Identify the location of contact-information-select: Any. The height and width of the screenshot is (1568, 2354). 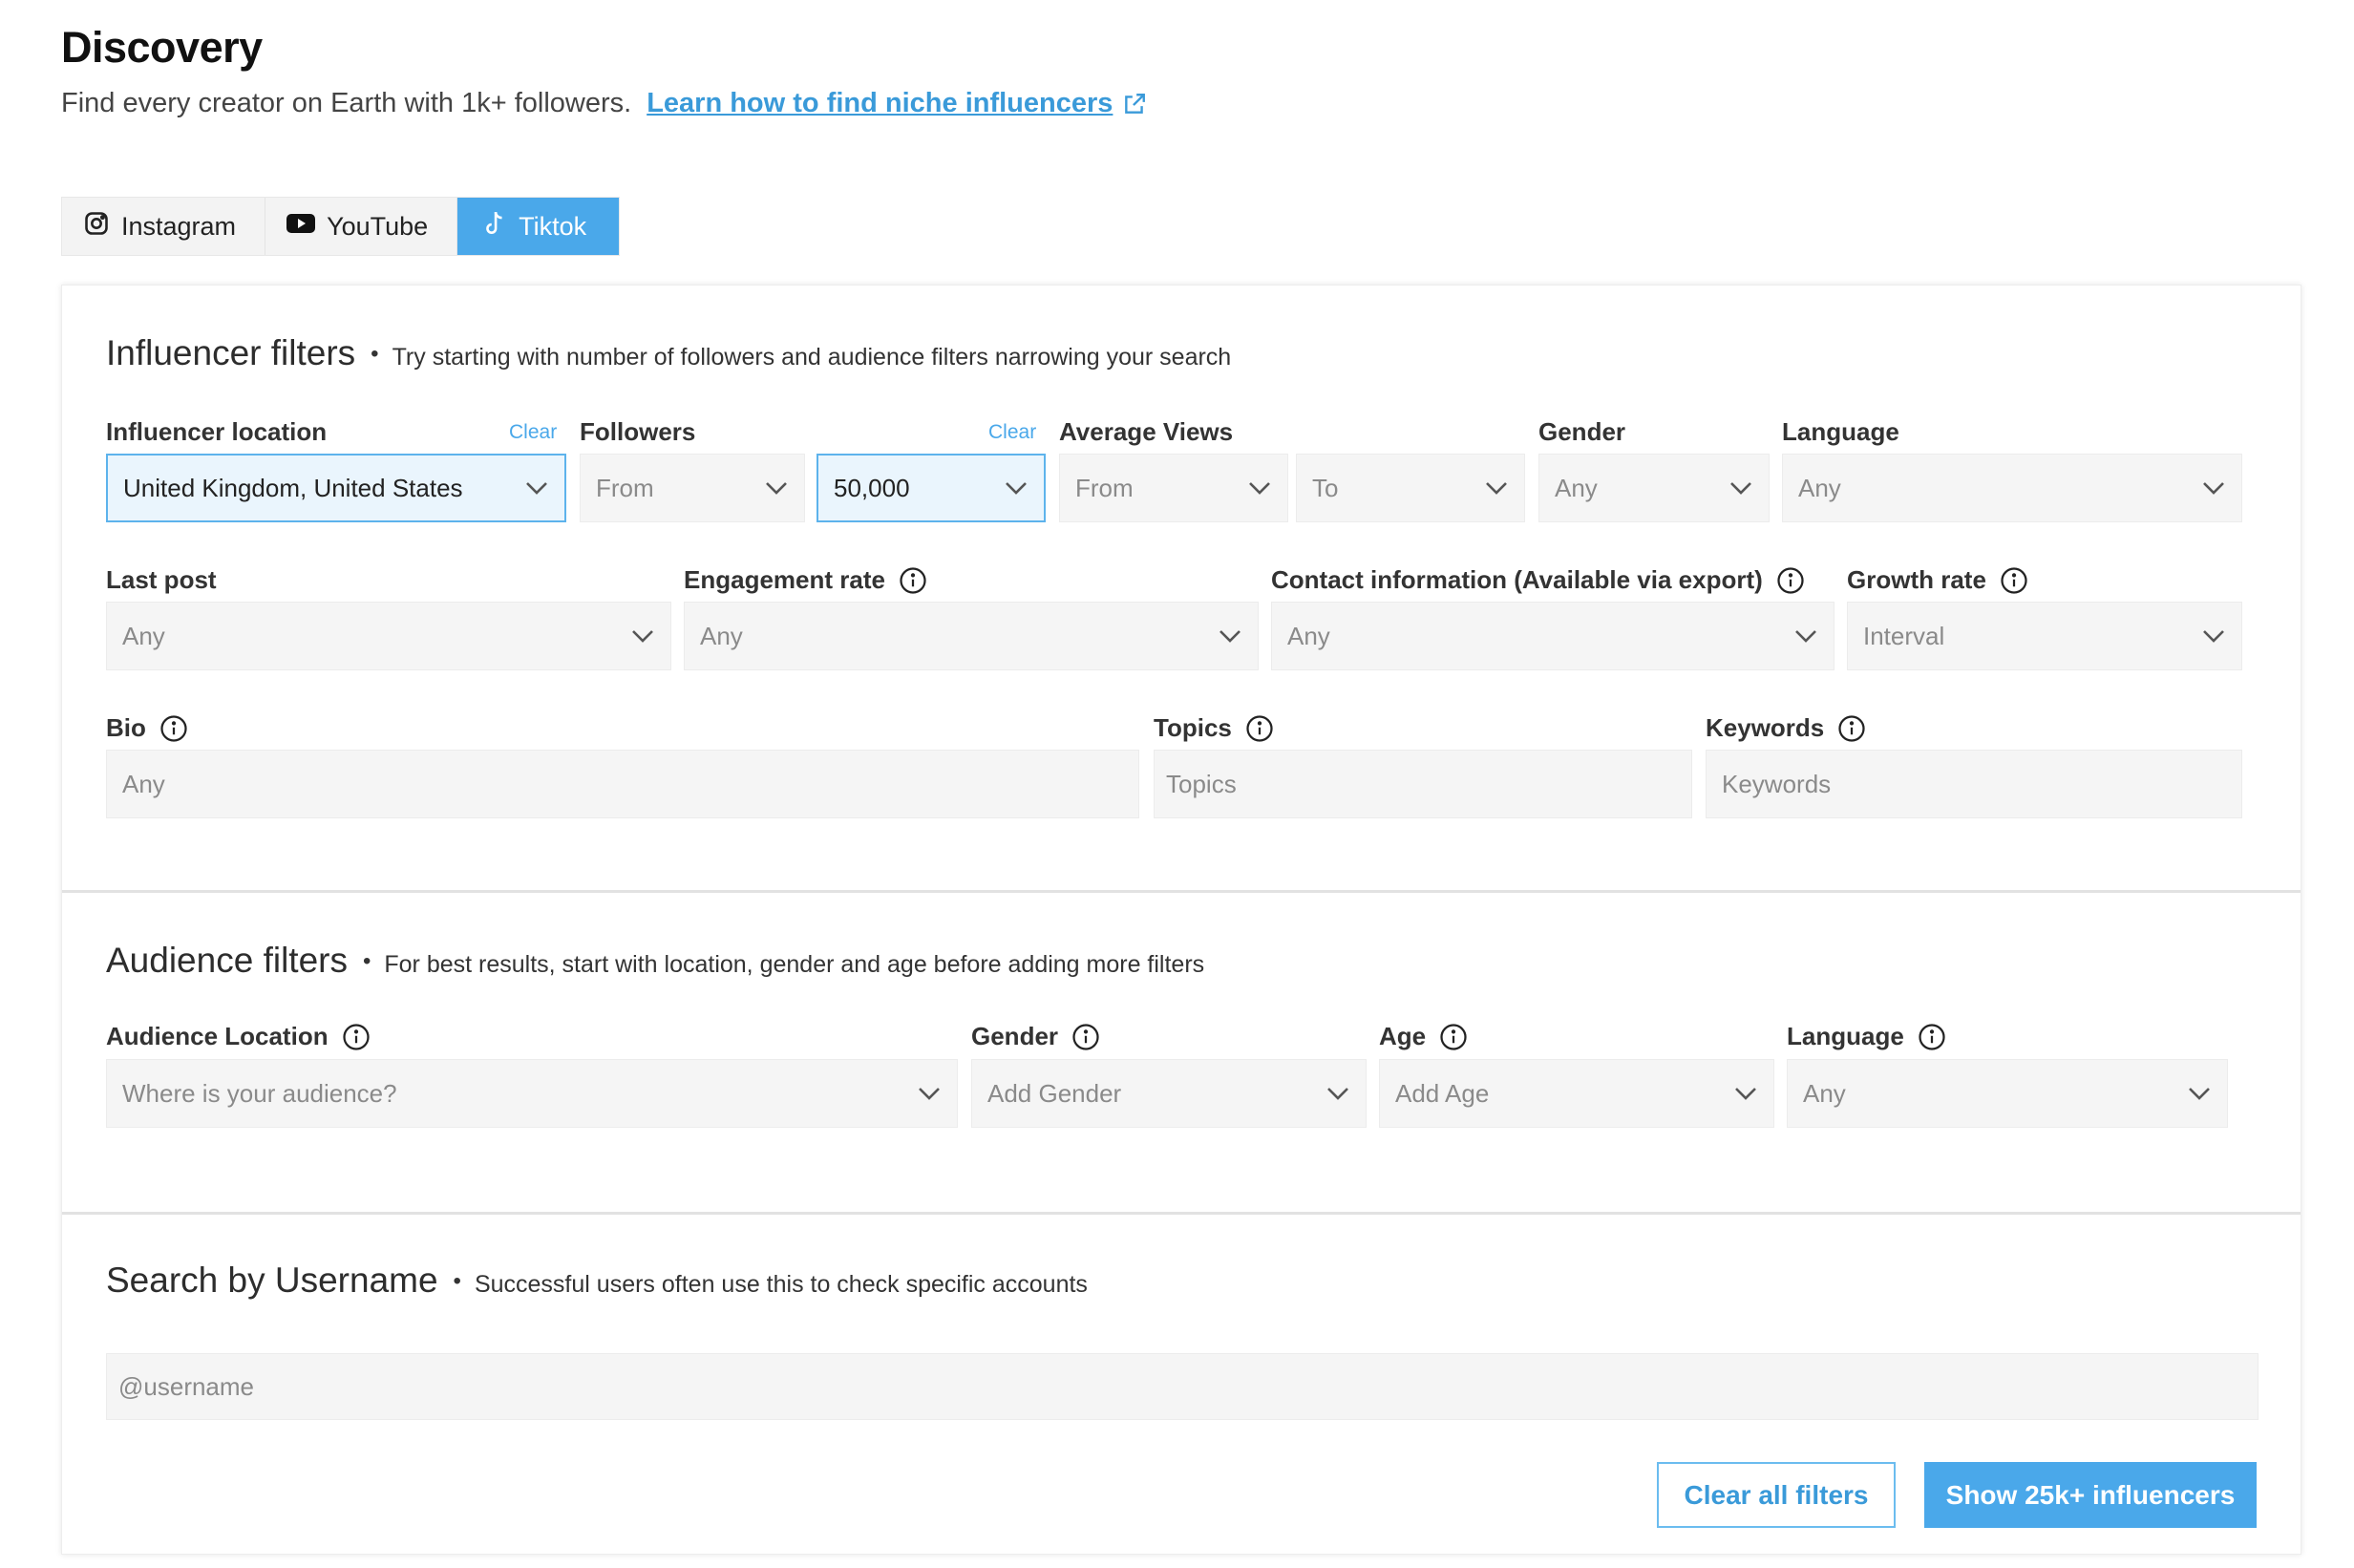
(1553, 636).